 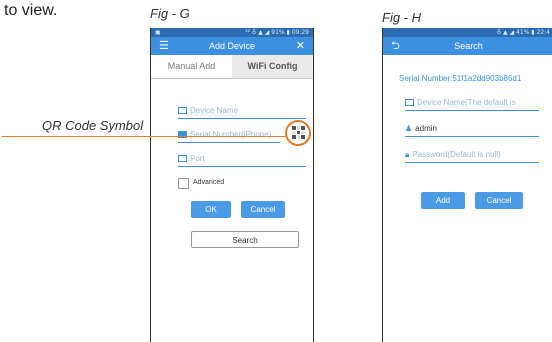 I want to click on port-placeholder: Port, so click(x=197, y=158).